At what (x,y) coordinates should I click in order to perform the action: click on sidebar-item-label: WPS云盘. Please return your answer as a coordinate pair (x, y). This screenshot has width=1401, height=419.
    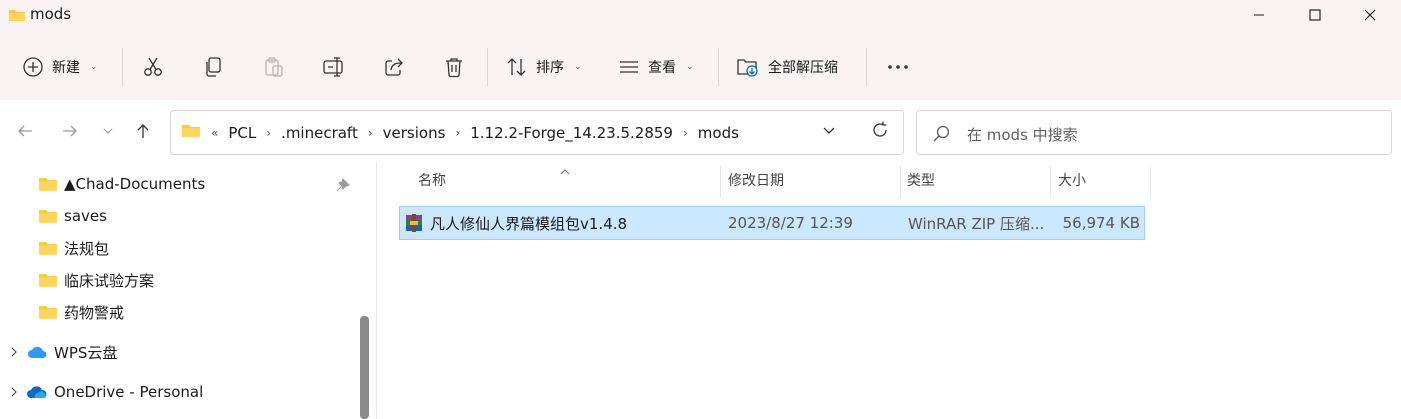
    Looking at the image, I should click on (86, 352).